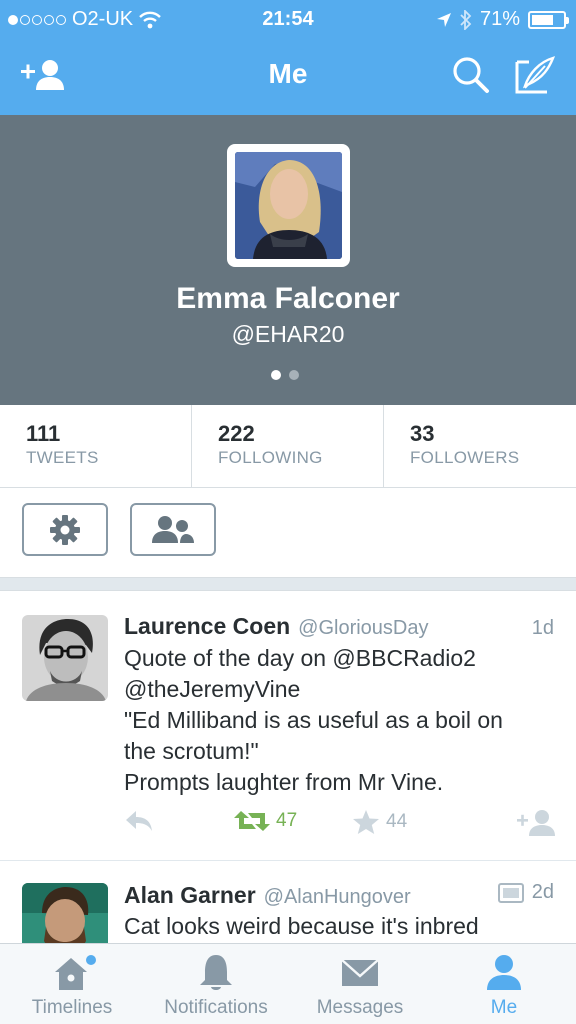 The width and height of the screenshot is (576, 1024). Describe the element at coordinates (190, 895) in the screenshot. I see `tweet-author-name: Alan Garner` at that location.